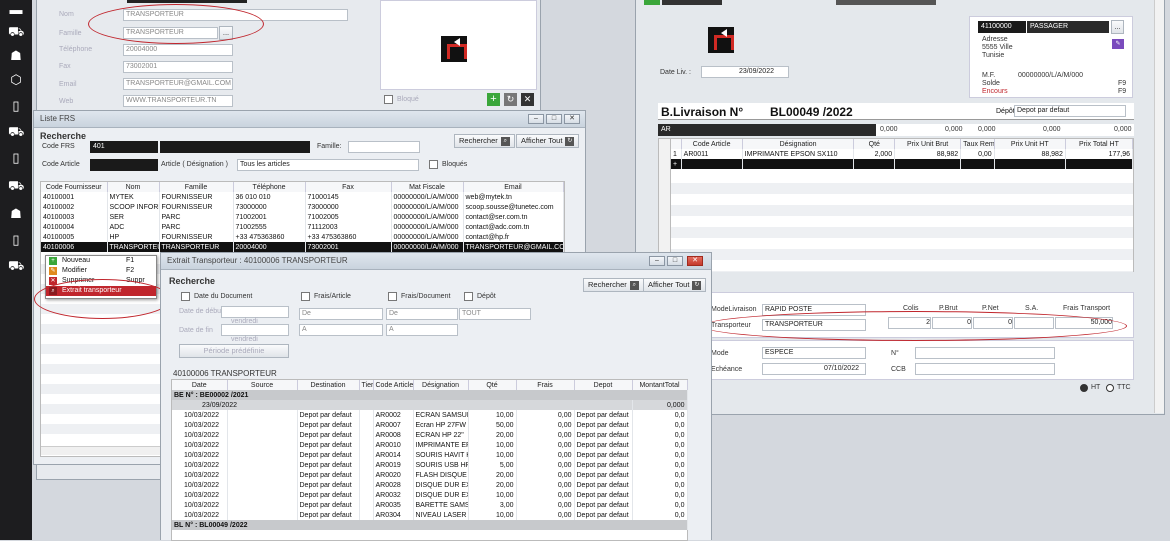 This screenshot has width=1170, height=541. Describe the element at coordinates (101, 271) in the screenshot. I see `menu-item-modifier: ✎ Modifier F2` at that location.